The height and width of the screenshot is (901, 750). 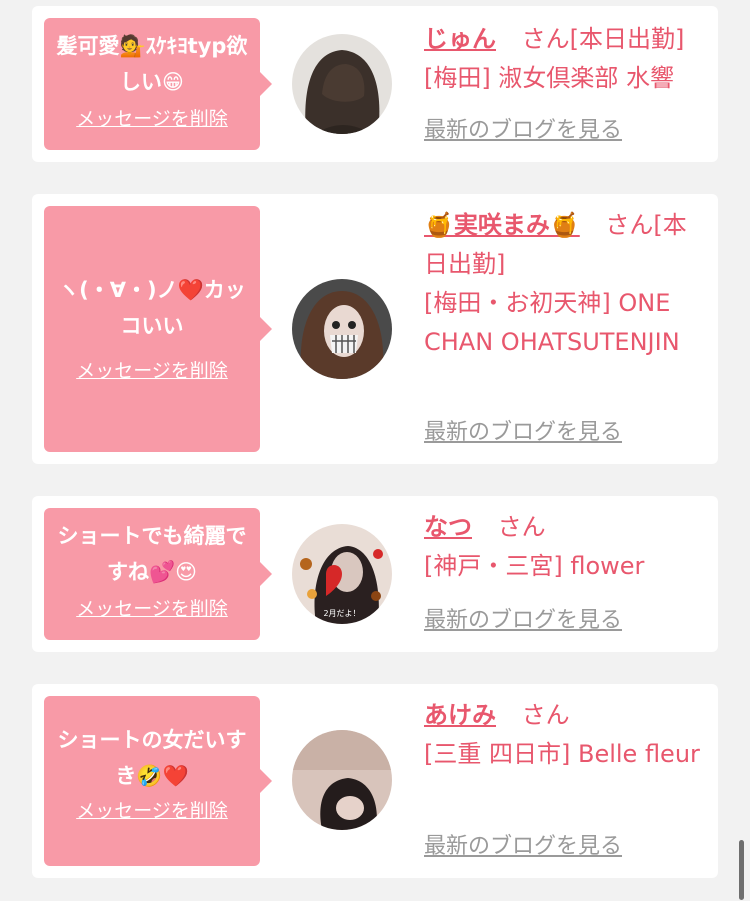 I want to click on avatar: 2月だよ！, so click(x=342, y=574).